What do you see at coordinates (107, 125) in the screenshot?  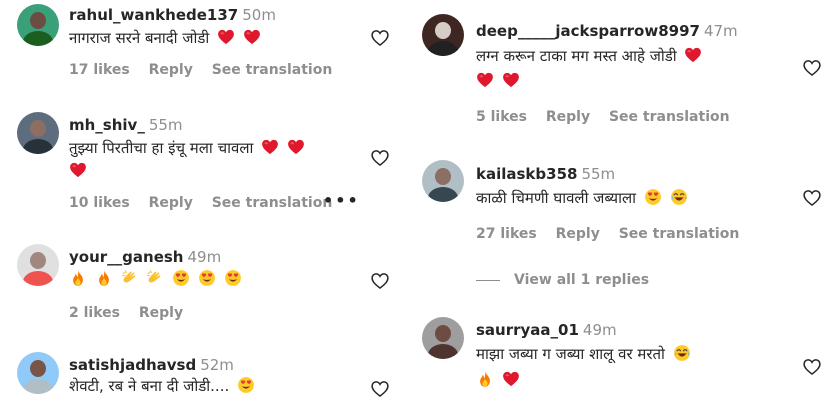 I see `username: mh_shiv_` at bounding box center [107, 125].